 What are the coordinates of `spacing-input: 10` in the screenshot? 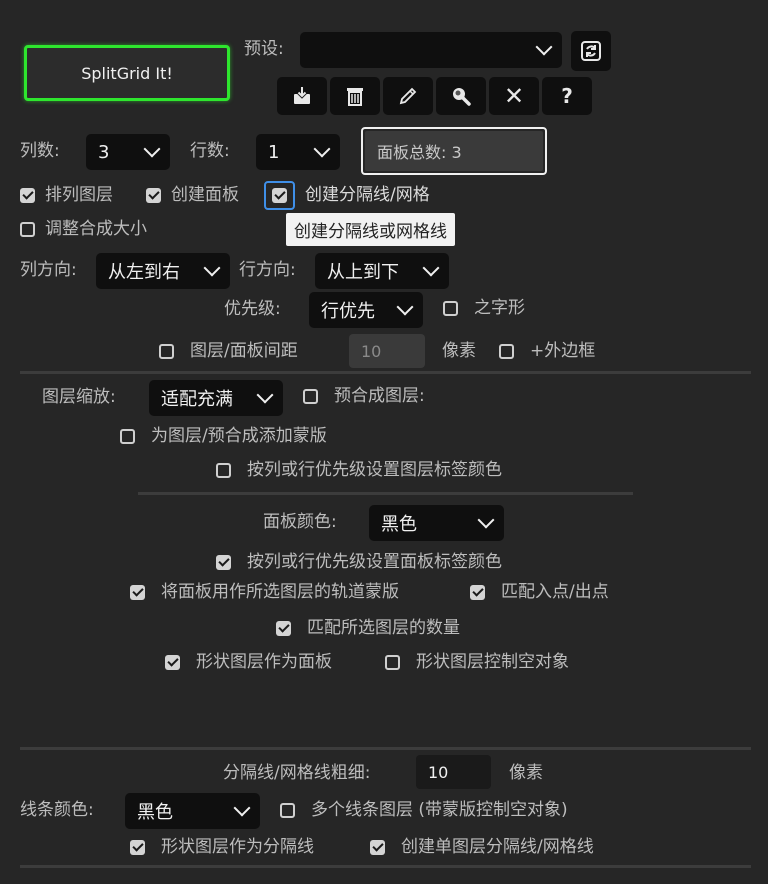 It's located at (387, 351).